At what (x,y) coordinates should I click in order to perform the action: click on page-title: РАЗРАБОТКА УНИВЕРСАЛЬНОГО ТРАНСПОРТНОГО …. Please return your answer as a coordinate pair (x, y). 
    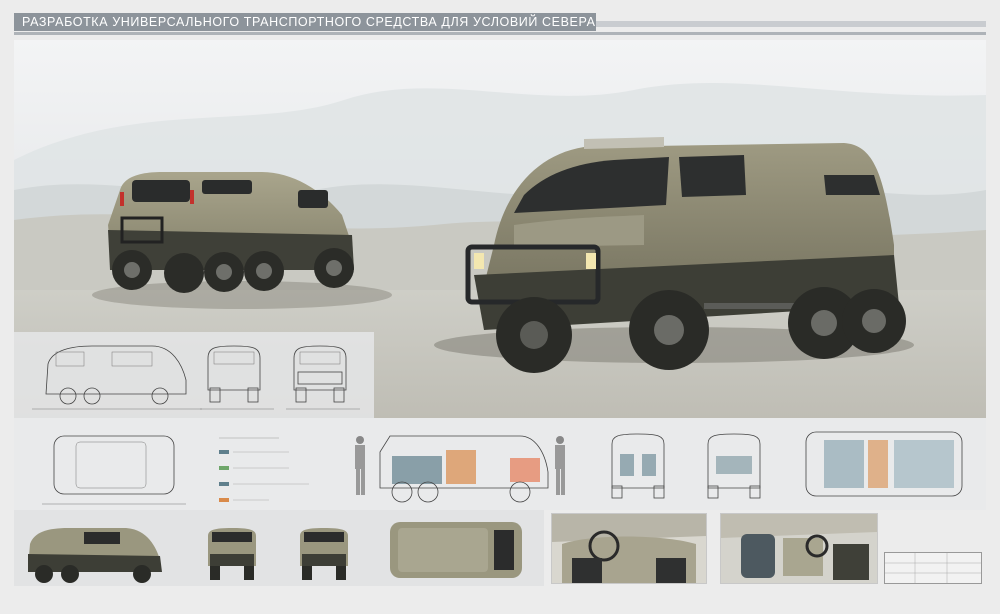
    Looking at the image, I should click on (309, 22).